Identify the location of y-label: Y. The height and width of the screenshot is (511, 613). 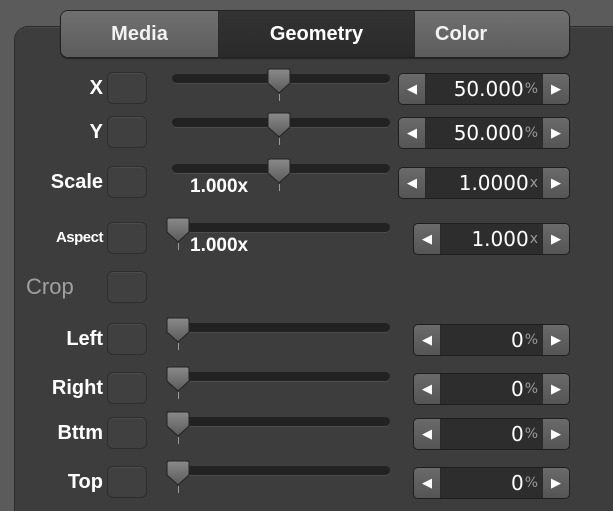
(96, 132).